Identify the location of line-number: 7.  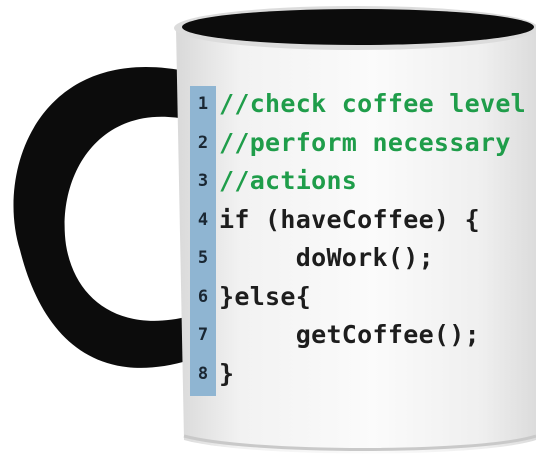
(203, 335).